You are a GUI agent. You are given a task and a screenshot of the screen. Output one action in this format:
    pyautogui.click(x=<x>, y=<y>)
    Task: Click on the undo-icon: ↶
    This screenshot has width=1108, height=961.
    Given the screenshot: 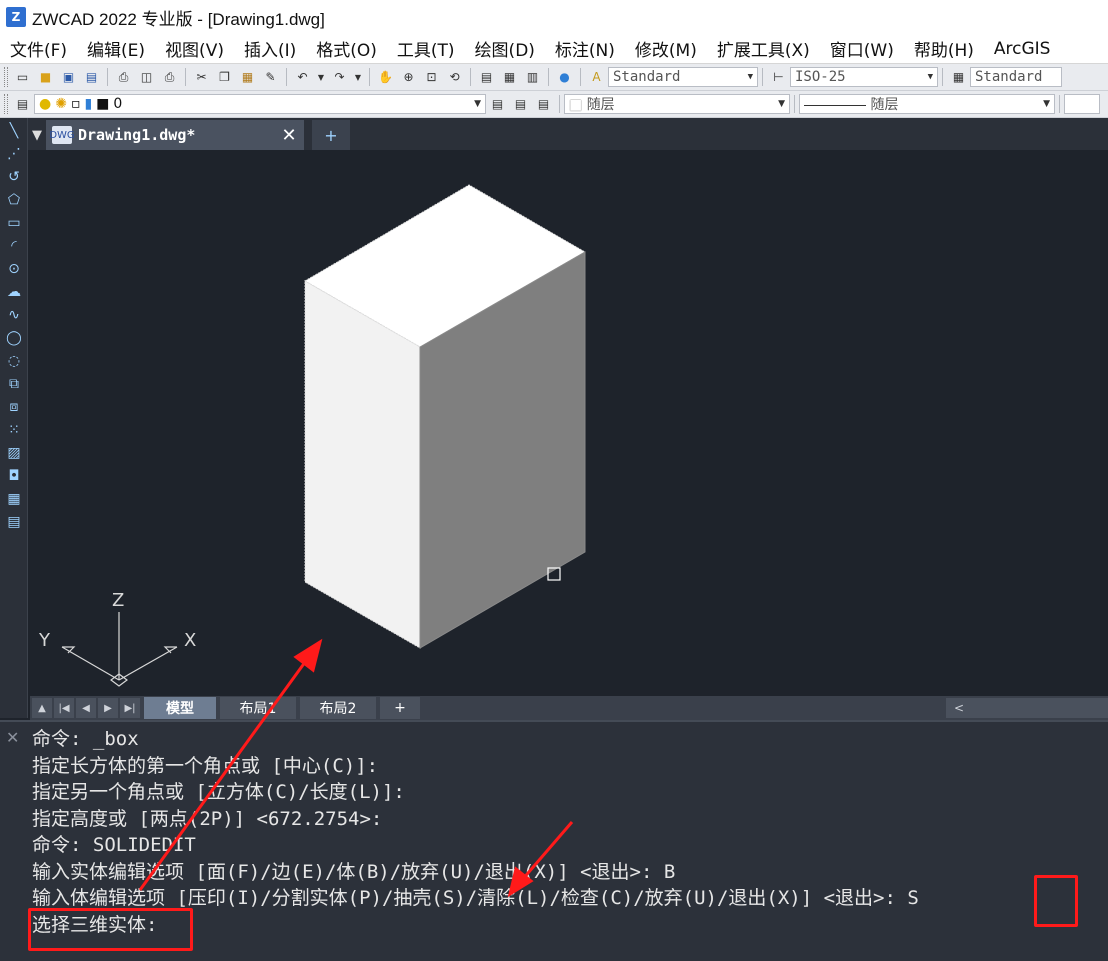 What is the action you would take?
    pyautogui.click(x=302, y=77)
    